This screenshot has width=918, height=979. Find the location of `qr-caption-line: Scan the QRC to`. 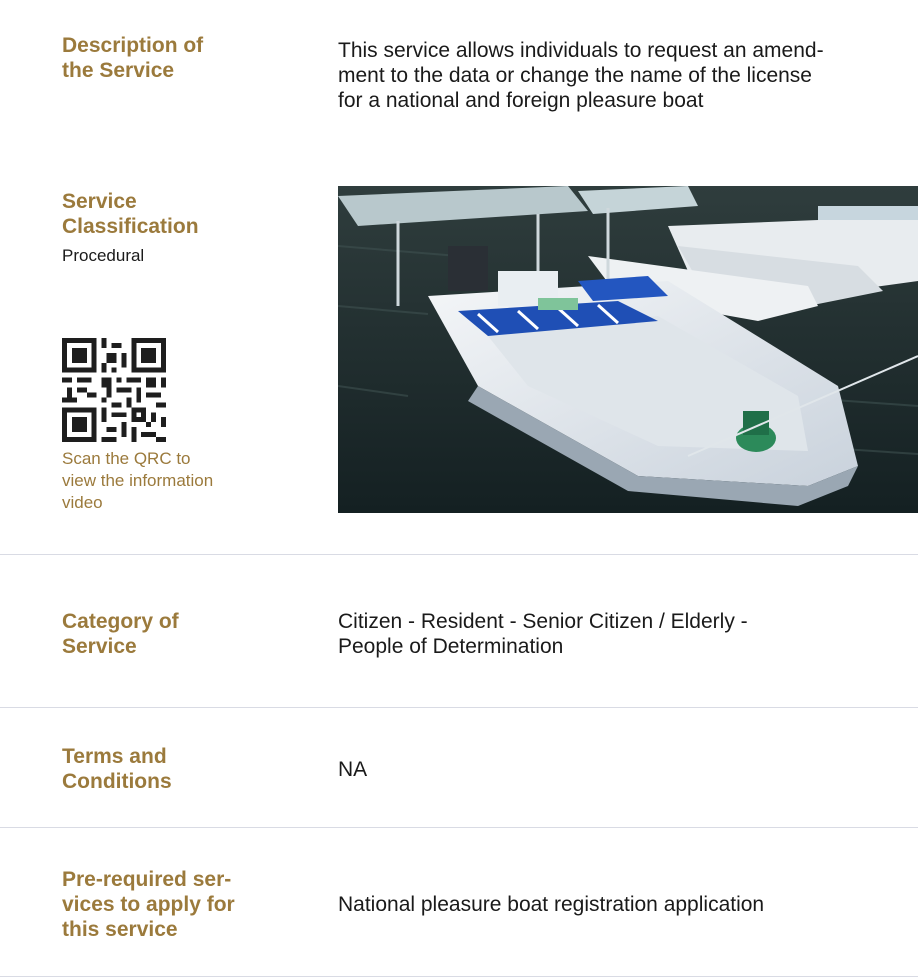

qr-caption-line: Scan the QRC to is located at coordinates (126, 458).